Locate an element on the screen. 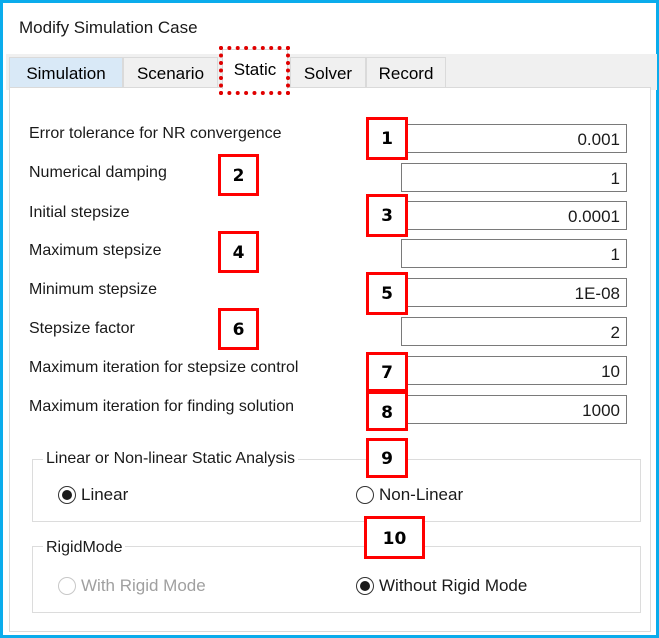 This screenshot has width=659, height=638. radio-linear: Linear is located at coordinates (93, 495).